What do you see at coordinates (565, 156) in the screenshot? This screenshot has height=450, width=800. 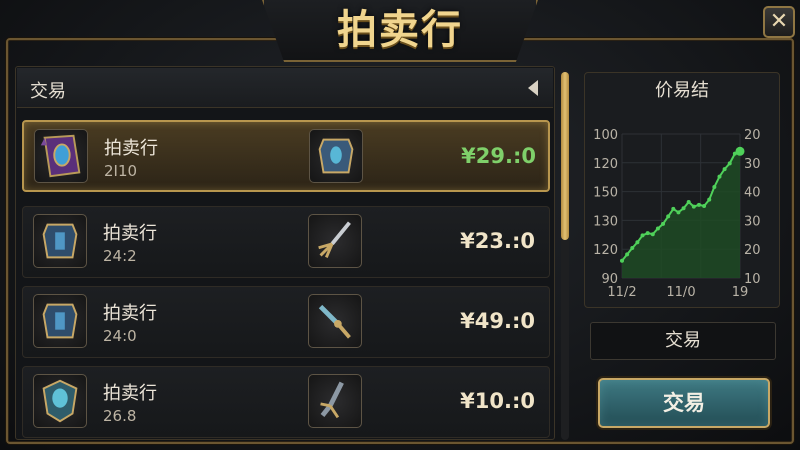 I see `scrollbar-thumb` at bounding box center [565, 156].